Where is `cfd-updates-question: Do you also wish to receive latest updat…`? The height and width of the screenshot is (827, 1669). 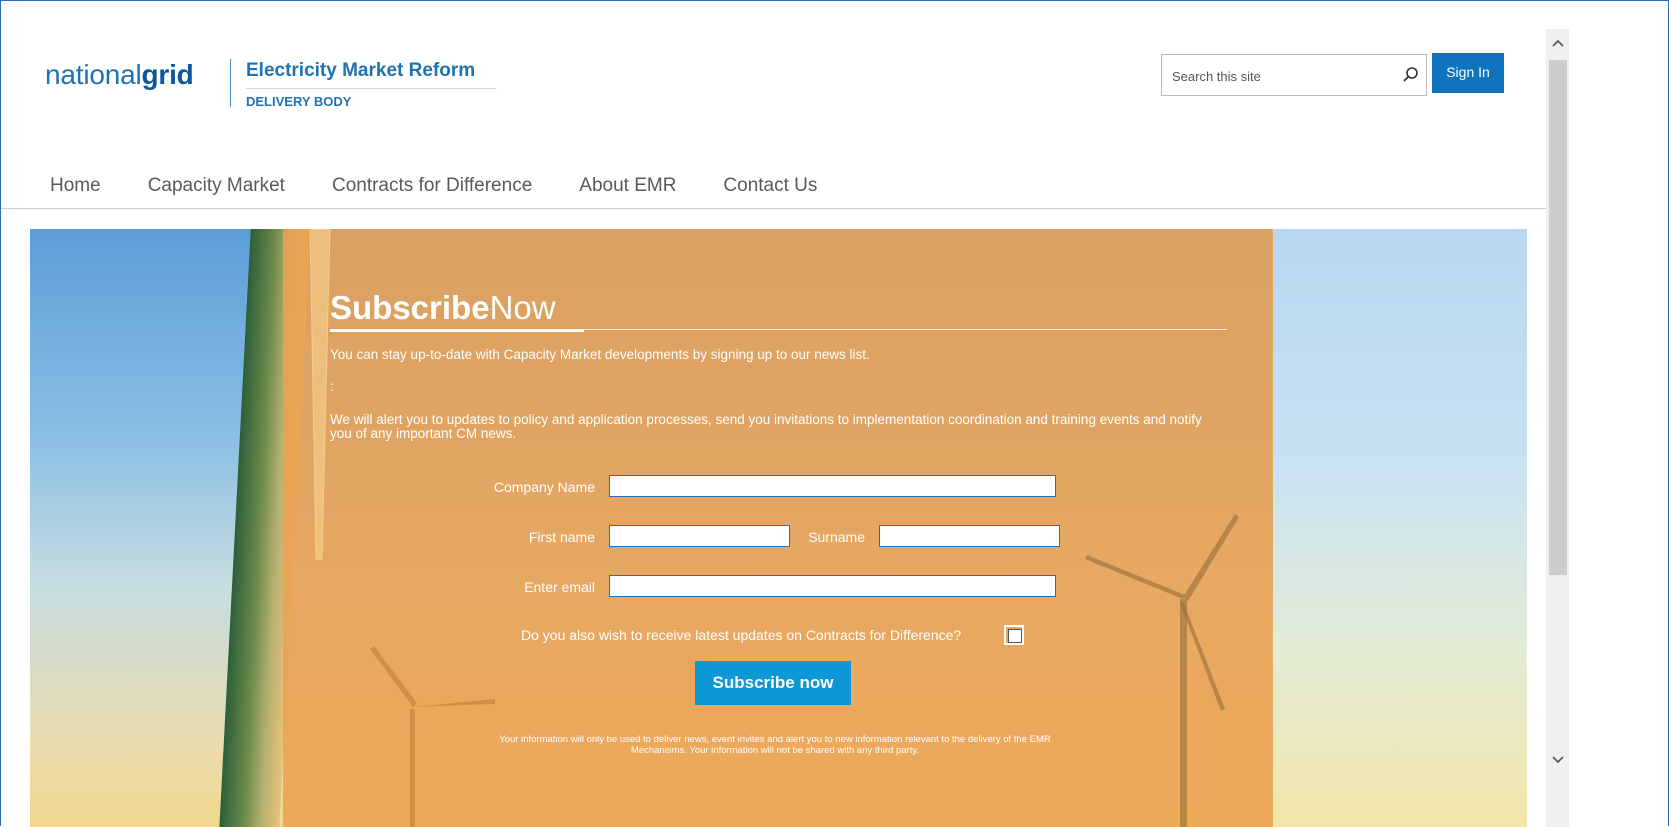
cfd-updates-question: Do you also wish to receive latest updat… is located at coordinates (741, 635).